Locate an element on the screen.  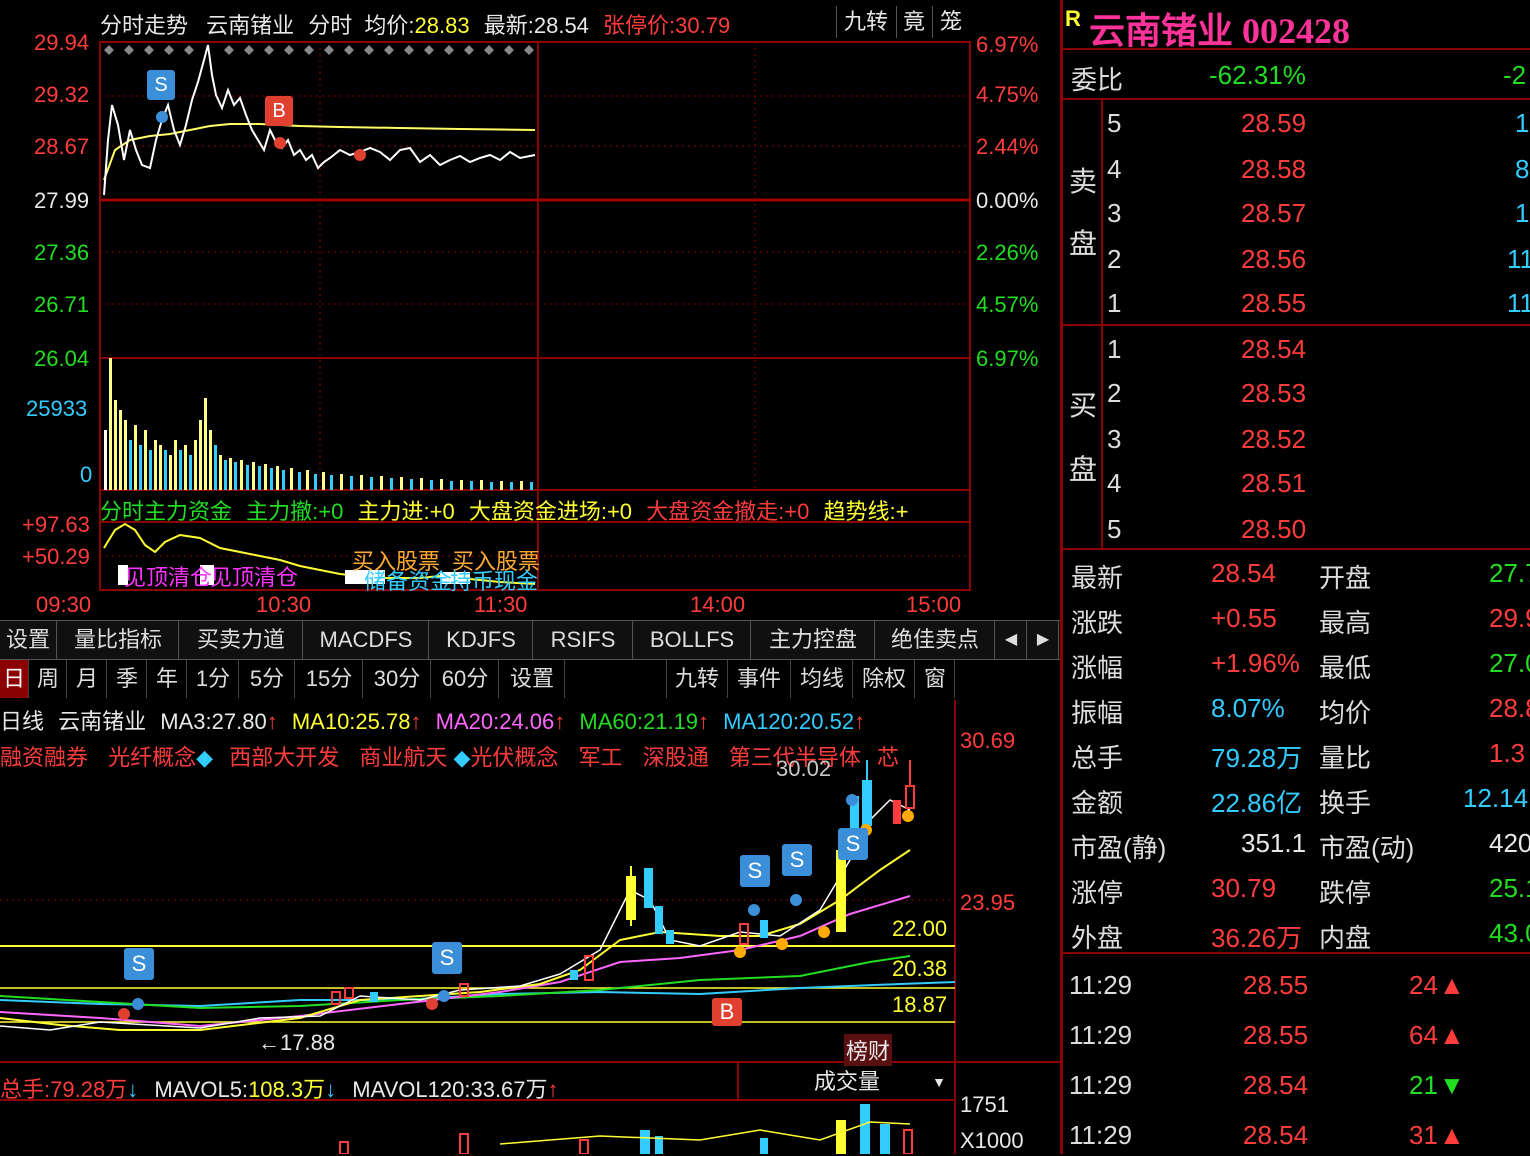
kline-event-button: 事件 is located at coordinates (759, 679).